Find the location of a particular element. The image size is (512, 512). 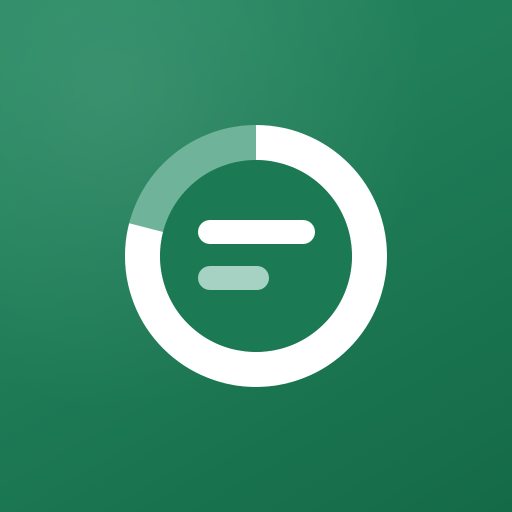

inner-disc is located at coordinates (256, 256).